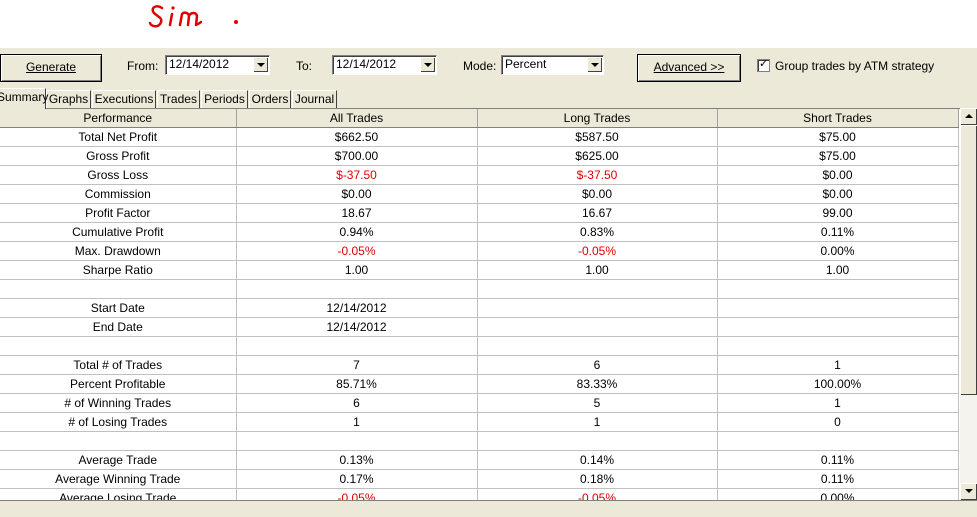 This screenshot has width=977, height=517. I want to click on table-row: # of Losing Trades 1 1 0, so click(479, 422).